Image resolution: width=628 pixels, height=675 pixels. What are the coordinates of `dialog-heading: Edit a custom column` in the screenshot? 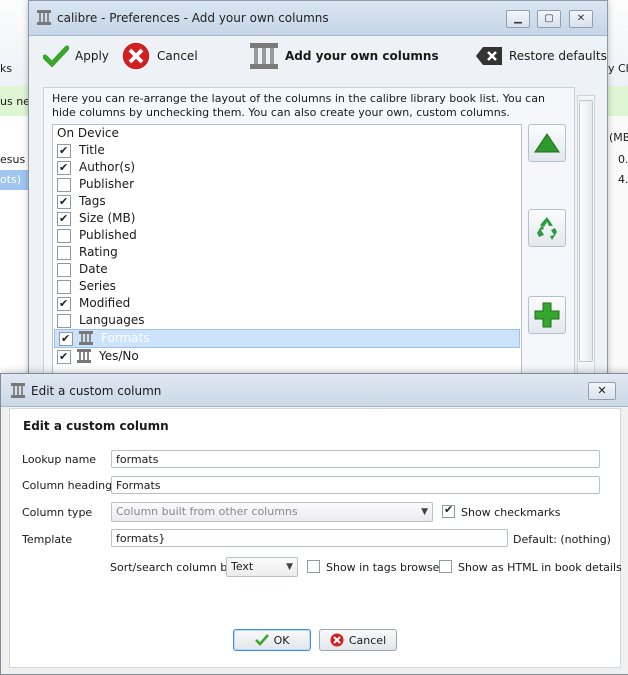 It's located at (96, 426).